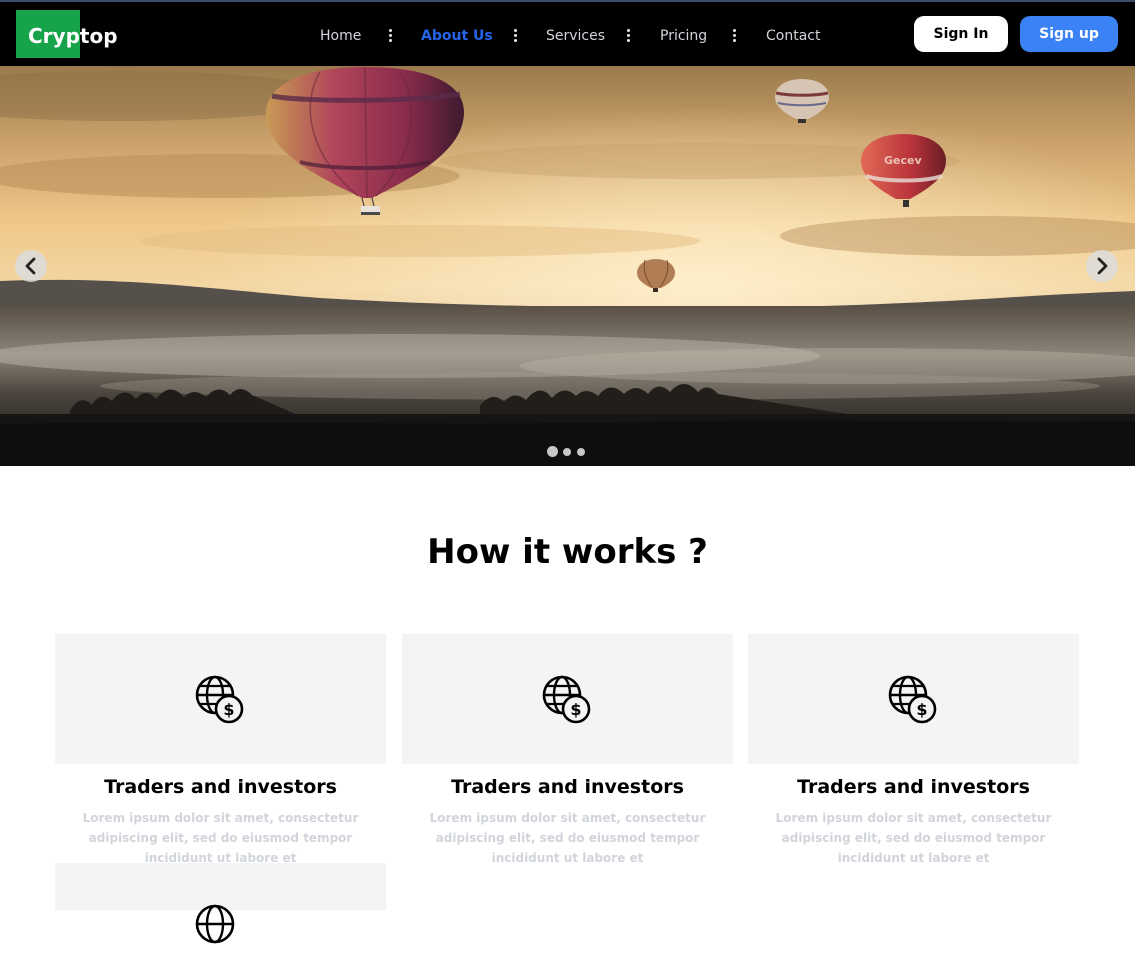  I want to click on carousel-next-button, so click(1102, 266).